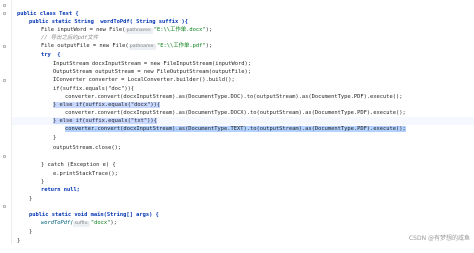 This screenshot has height=253, width=474. I want to click on code-line: wordToPdf(suffix: "docx");, so click(72, 219).